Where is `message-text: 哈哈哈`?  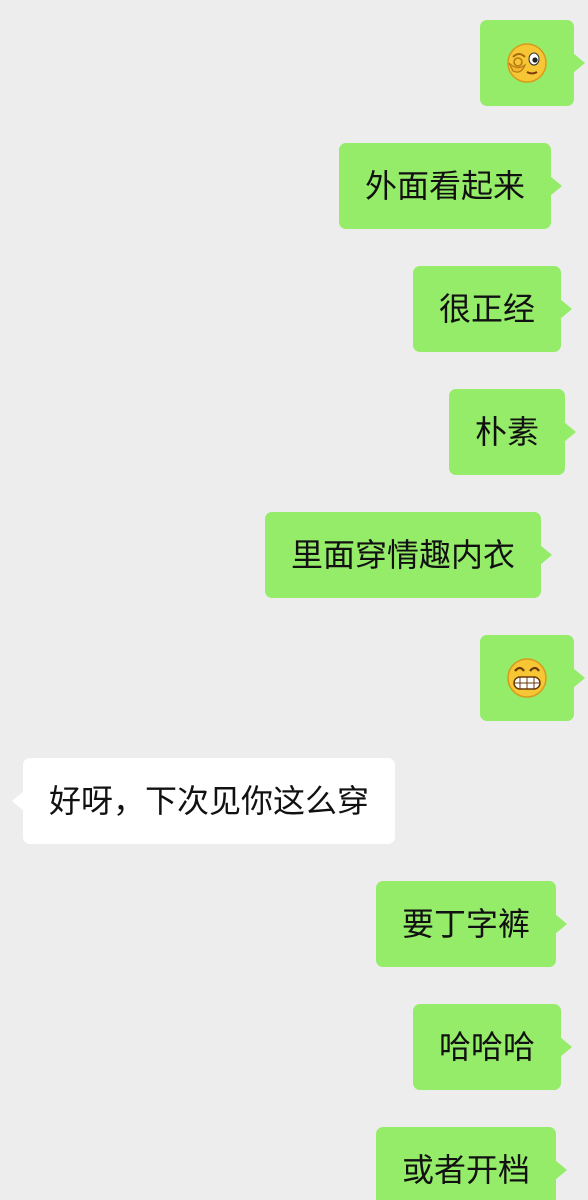
message-text: 哈哈哈 is located at coordinates (487, 1047).